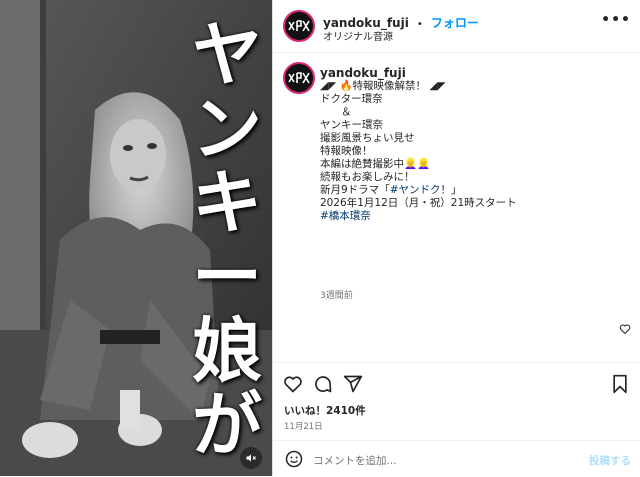 This screenshot has width=640, height=477. What do you see at coordinates (358, 35) in the screenshot?
I see `audio-label: オリジナル音源` at bounding box center [358, 35].